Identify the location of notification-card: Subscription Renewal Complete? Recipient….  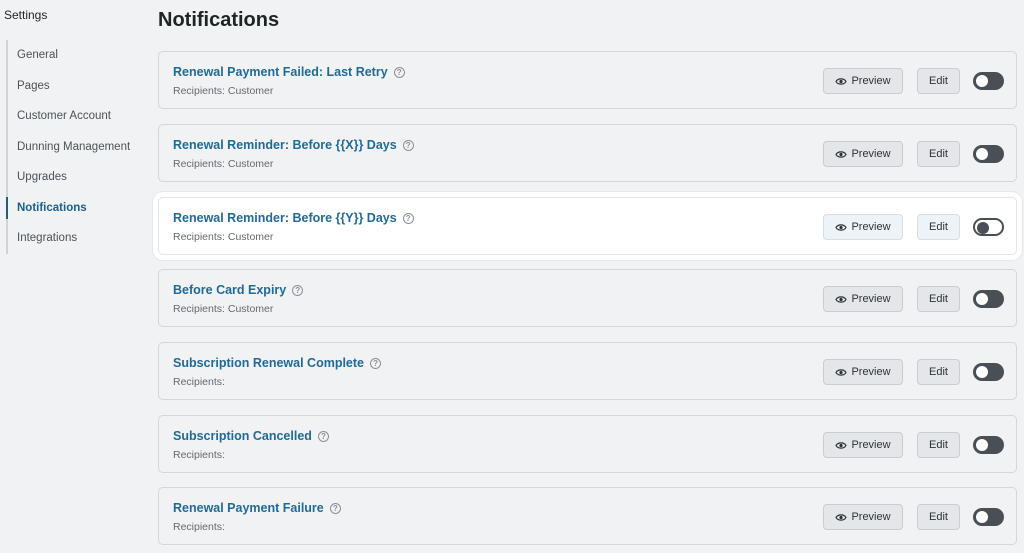
(587, 371).